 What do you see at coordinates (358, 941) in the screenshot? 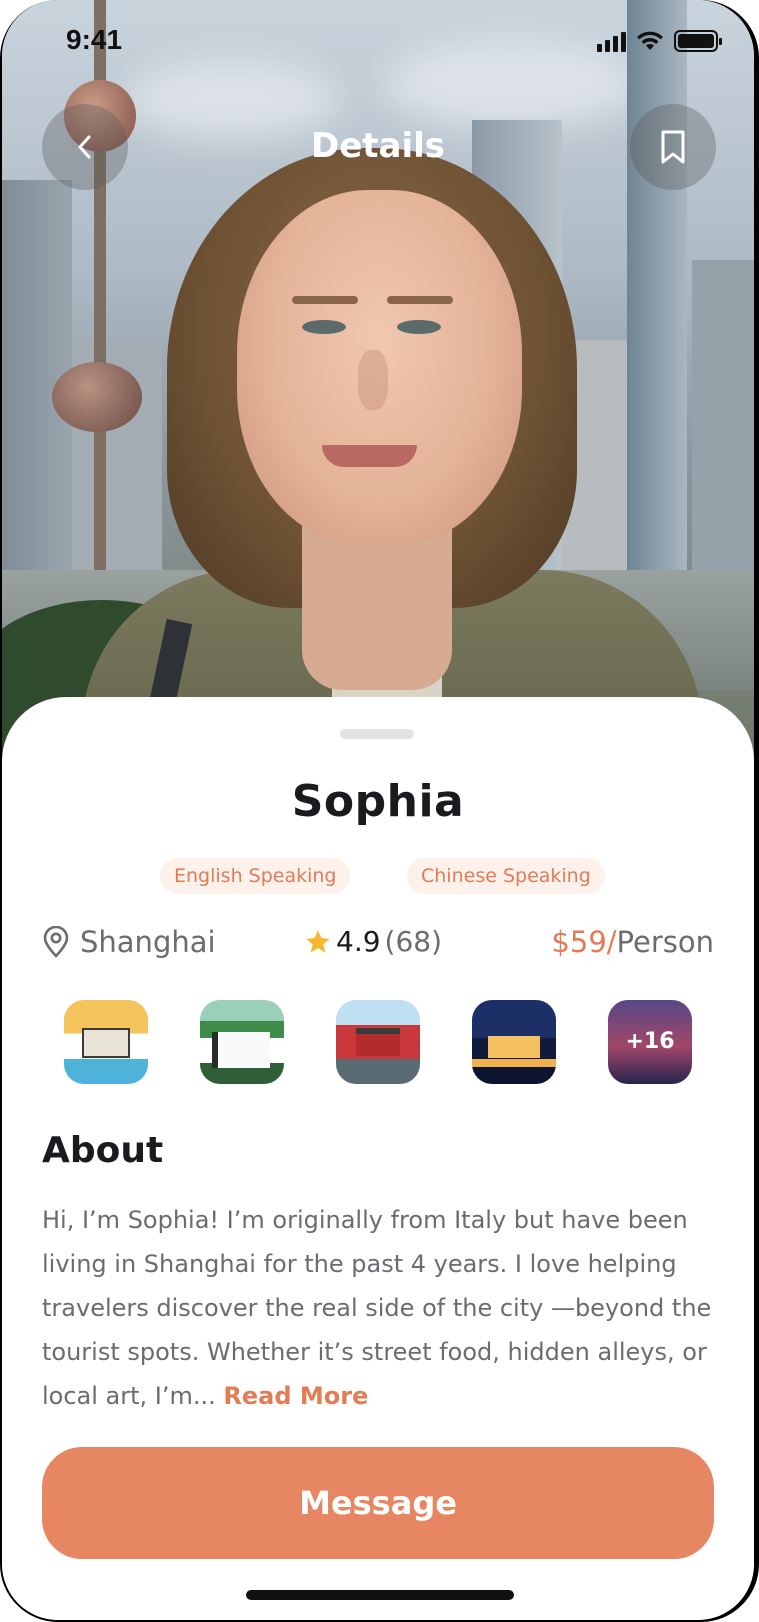
I see `rating-value: 4.9` at bounding box center [358, 941].